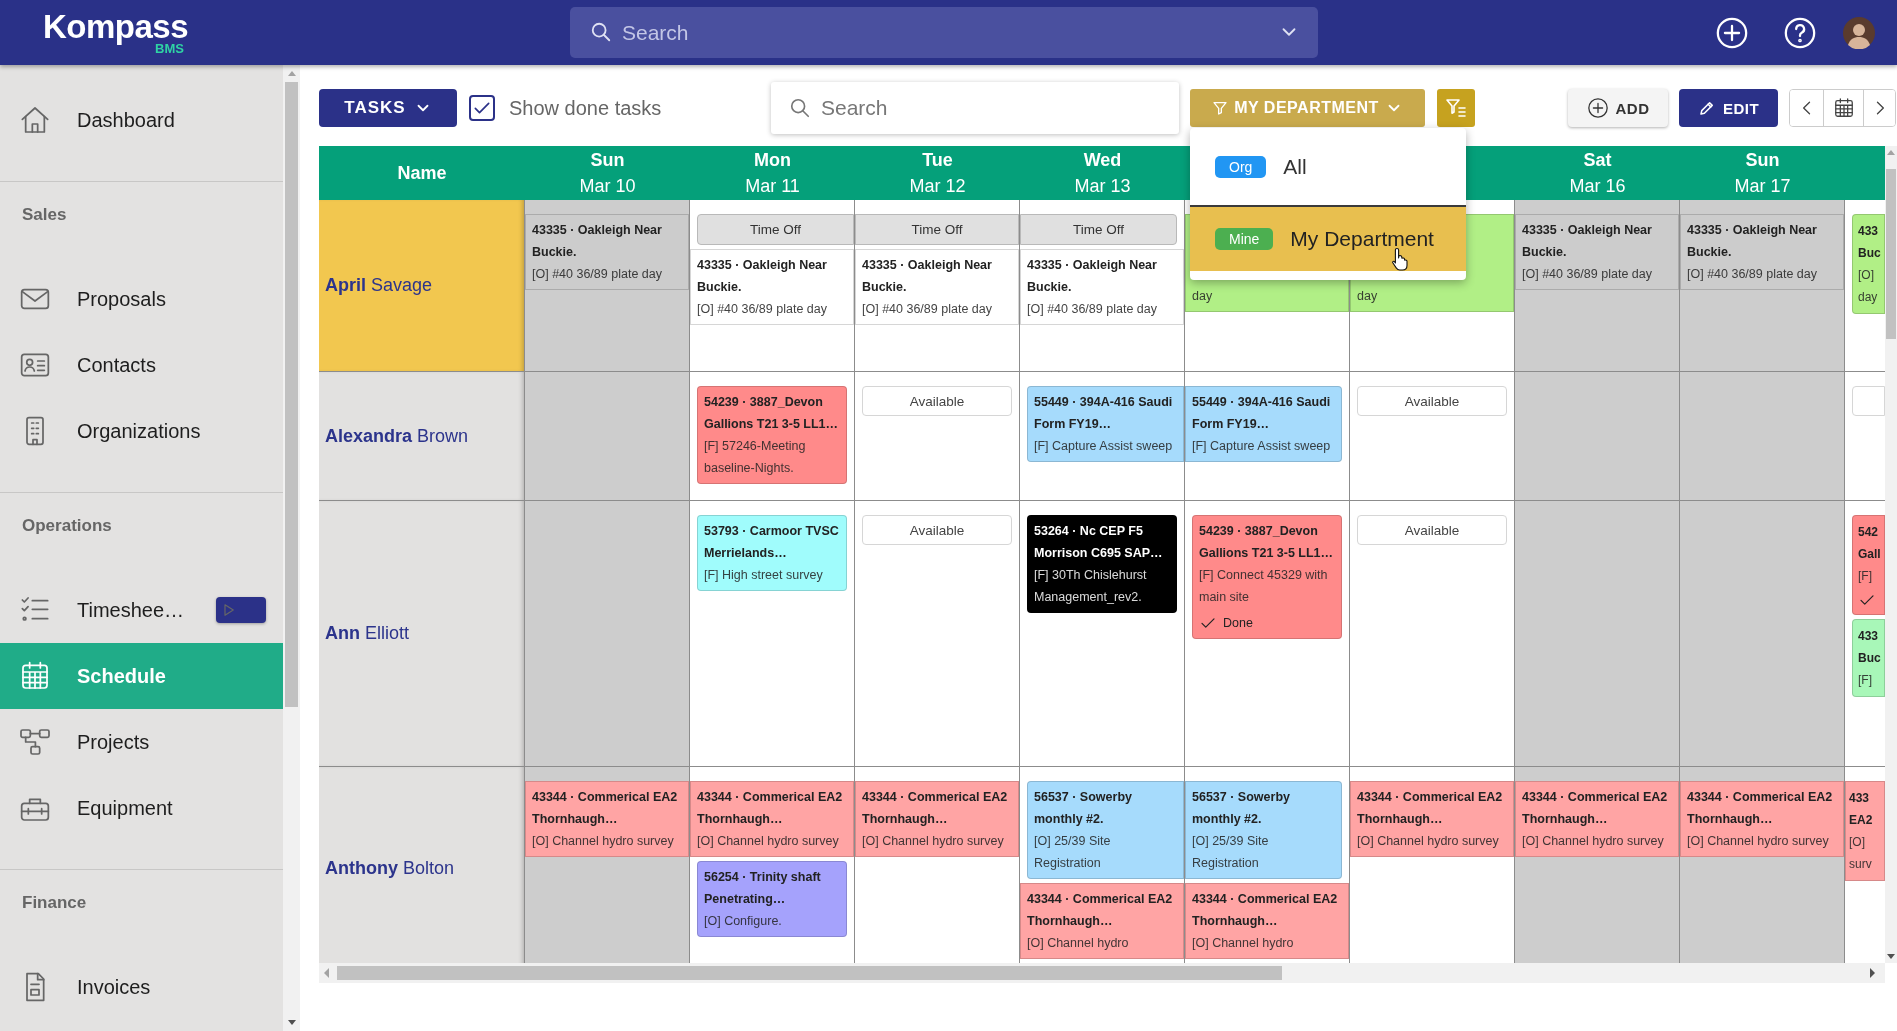  Describe the element at coordinates (772, 160) in the screenshot. I see `weekday-label: Mon` at that location.